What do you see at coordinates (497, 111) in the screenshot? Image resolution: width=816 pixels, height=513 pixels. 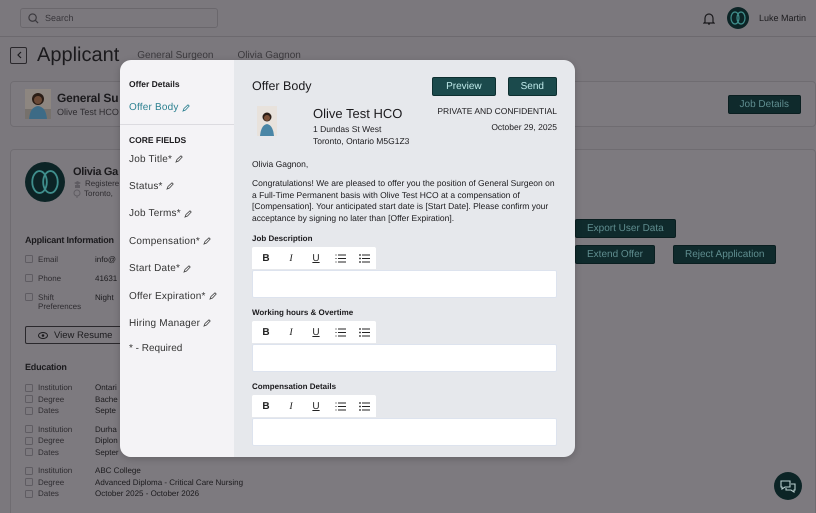 I see `confidential-label: PRIVATE AND CONFIDENTIAL` at bounding box center [497, 111].